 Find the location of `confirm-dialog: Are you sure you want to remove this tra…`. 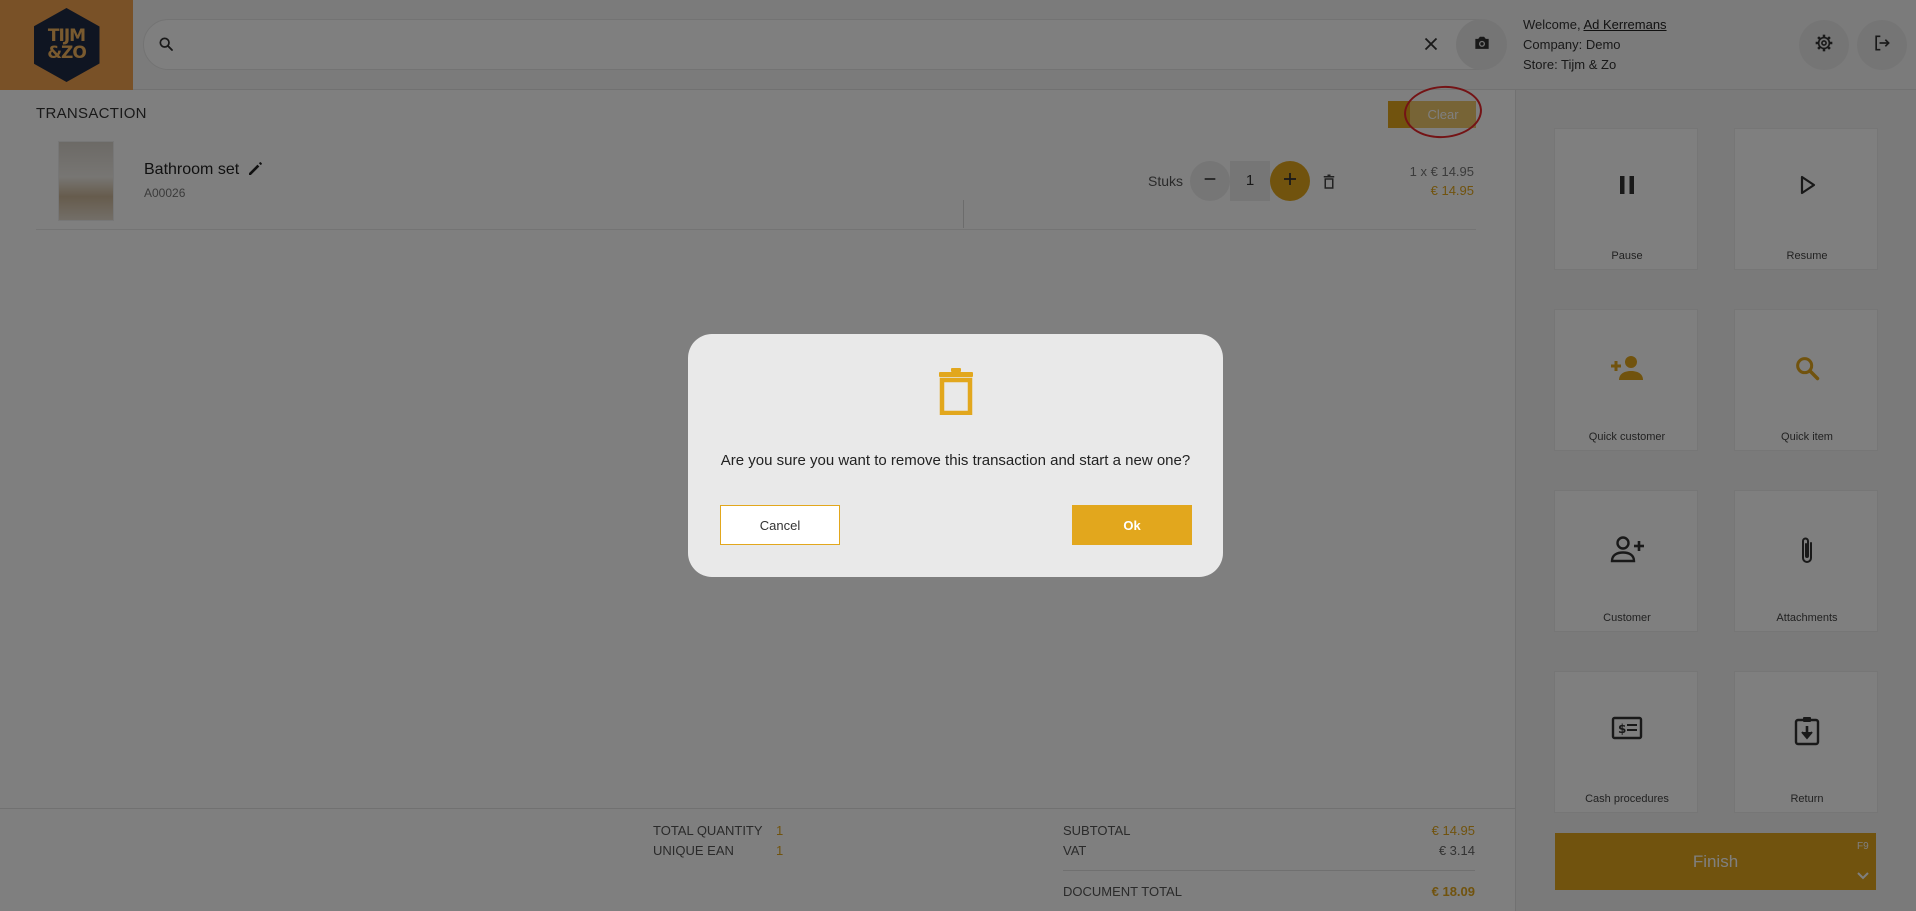

confirm-dialog: Are you sure you want to remove this tra… is located at coordinates (955, 455).